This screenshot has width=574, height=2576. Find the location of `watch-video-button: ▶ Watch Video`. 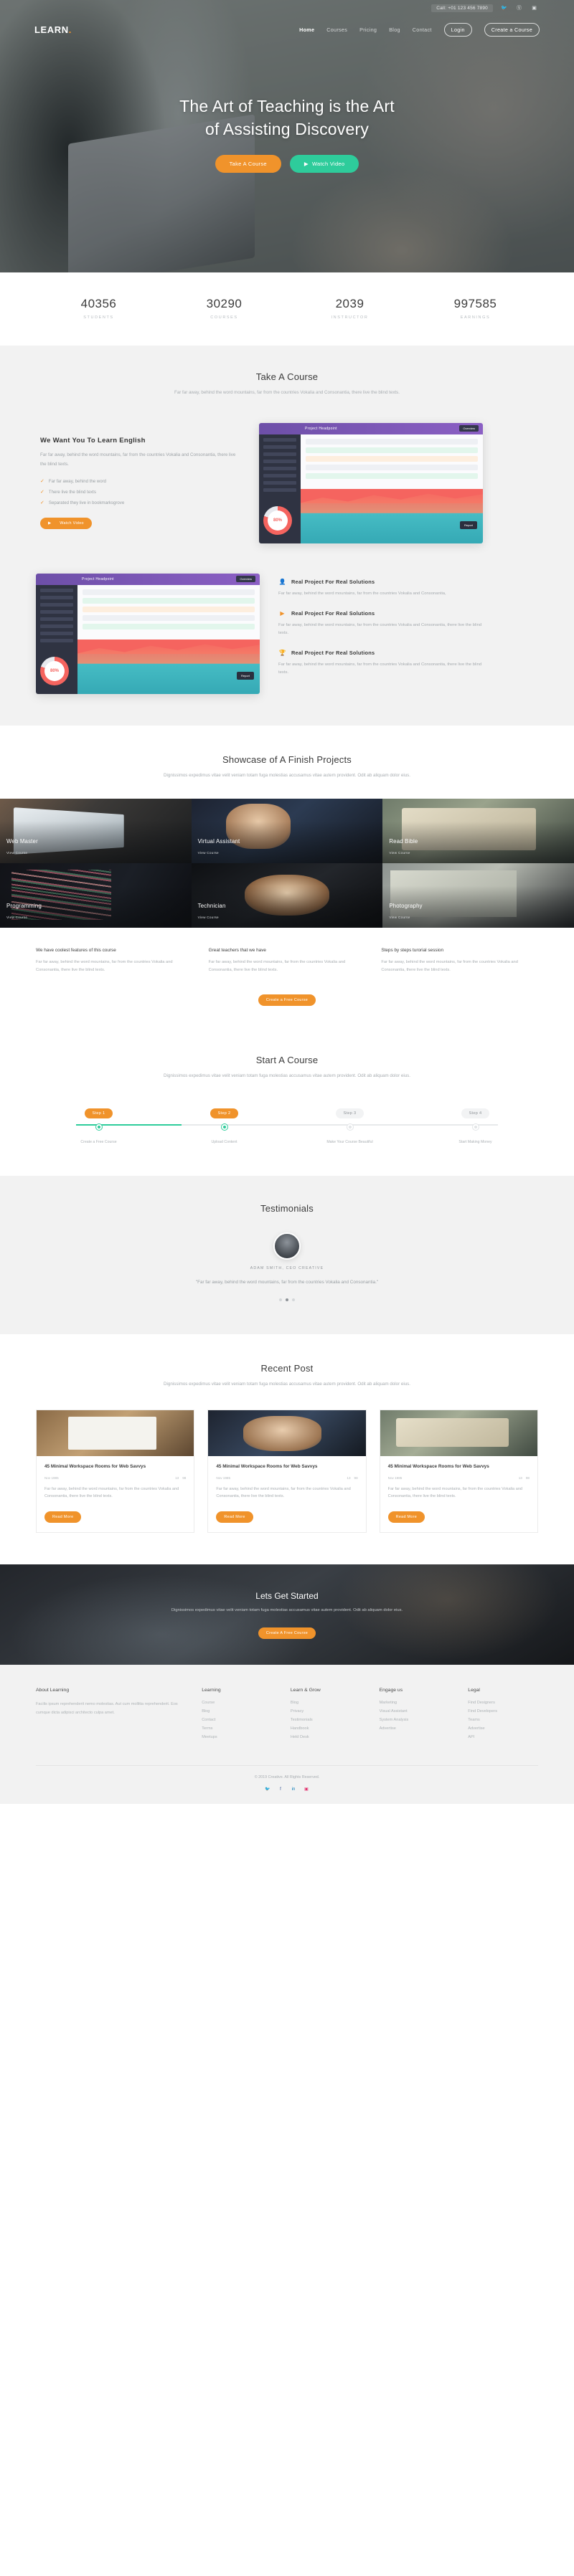

watch-video-button: ▶ Watch Video is located at coordinates (324, 164).